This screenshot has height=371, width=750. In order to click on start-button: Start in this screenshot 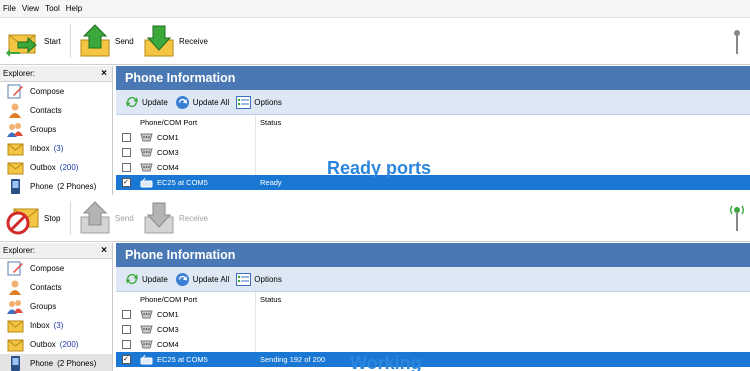, I will do `click(33, 41)`.